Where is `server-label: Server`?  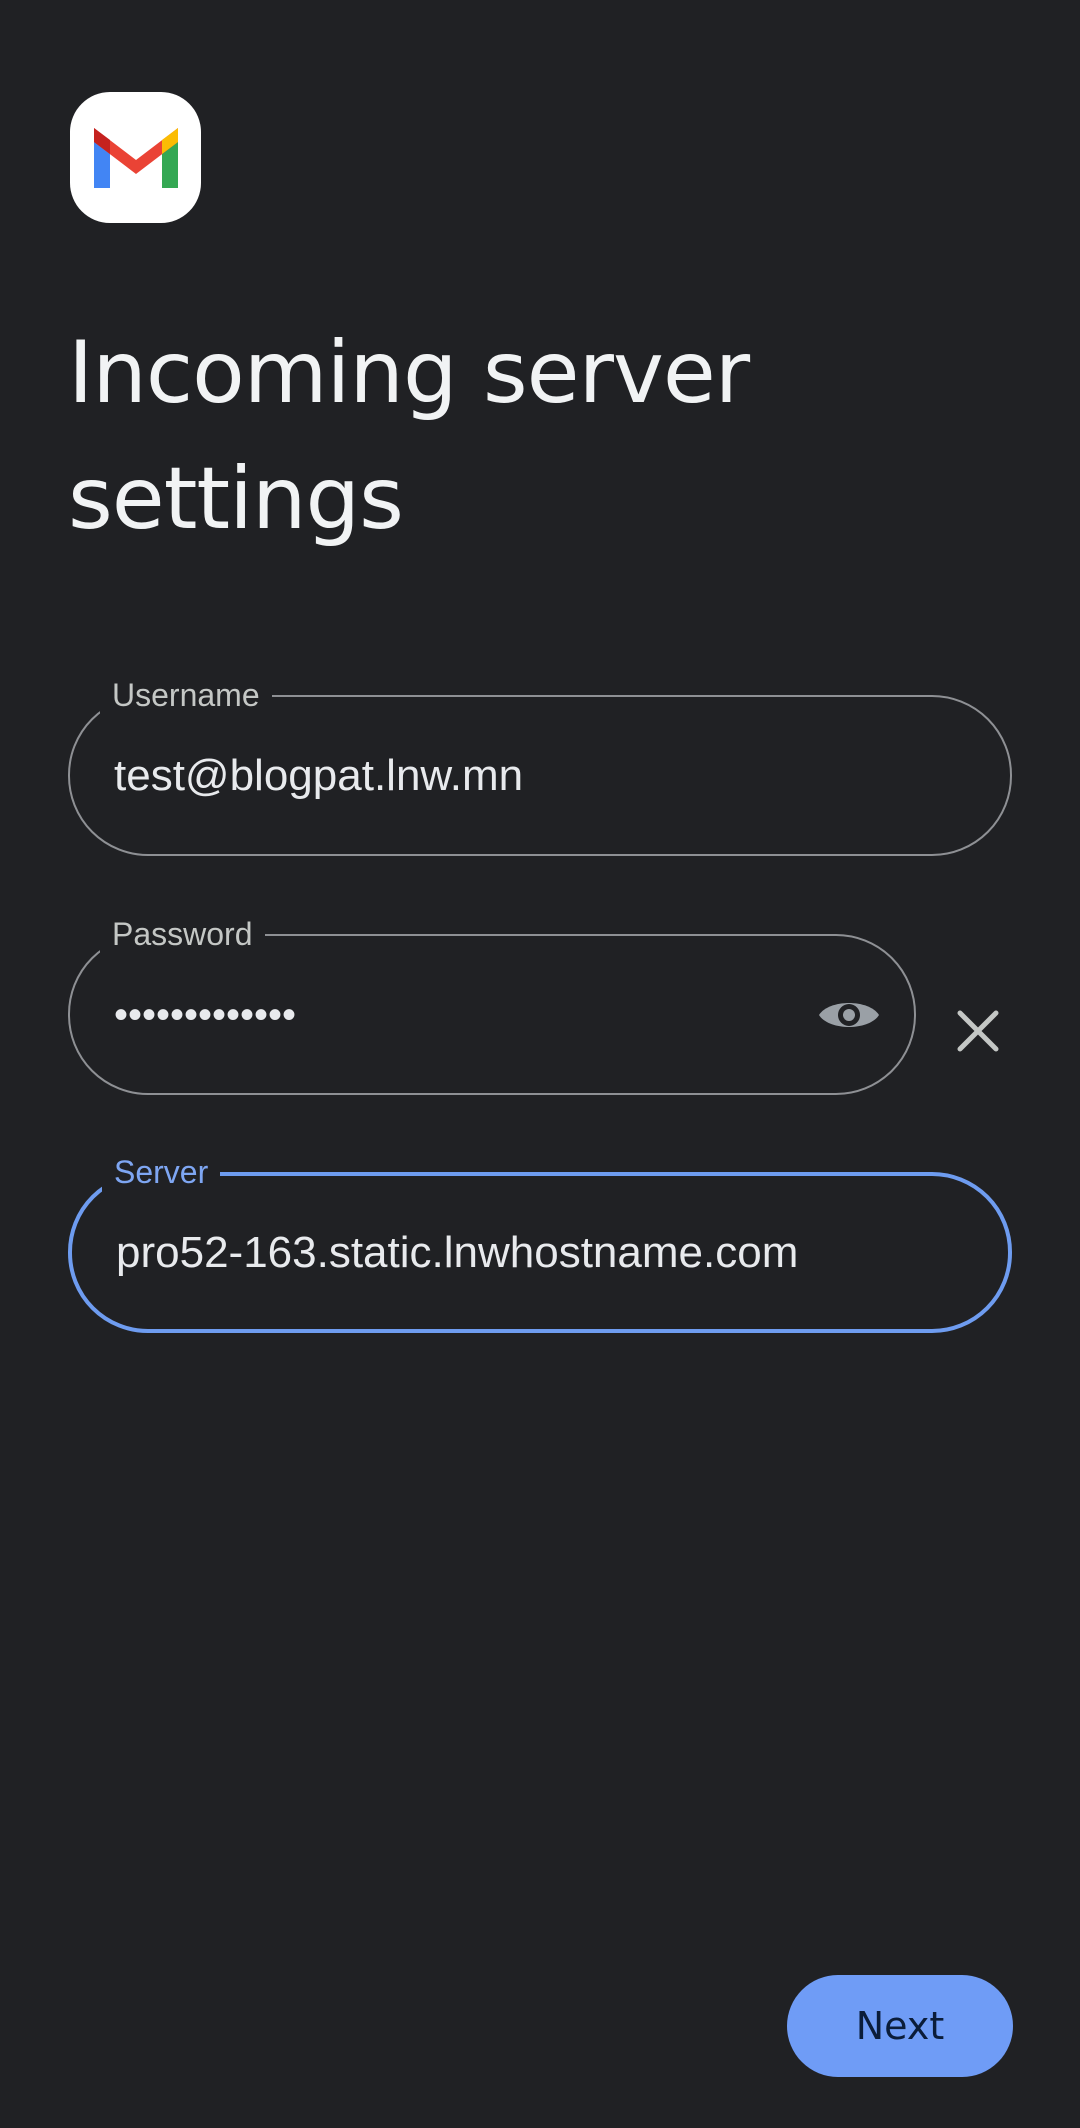
server-label: Server is located at coordinates (161, 1172).